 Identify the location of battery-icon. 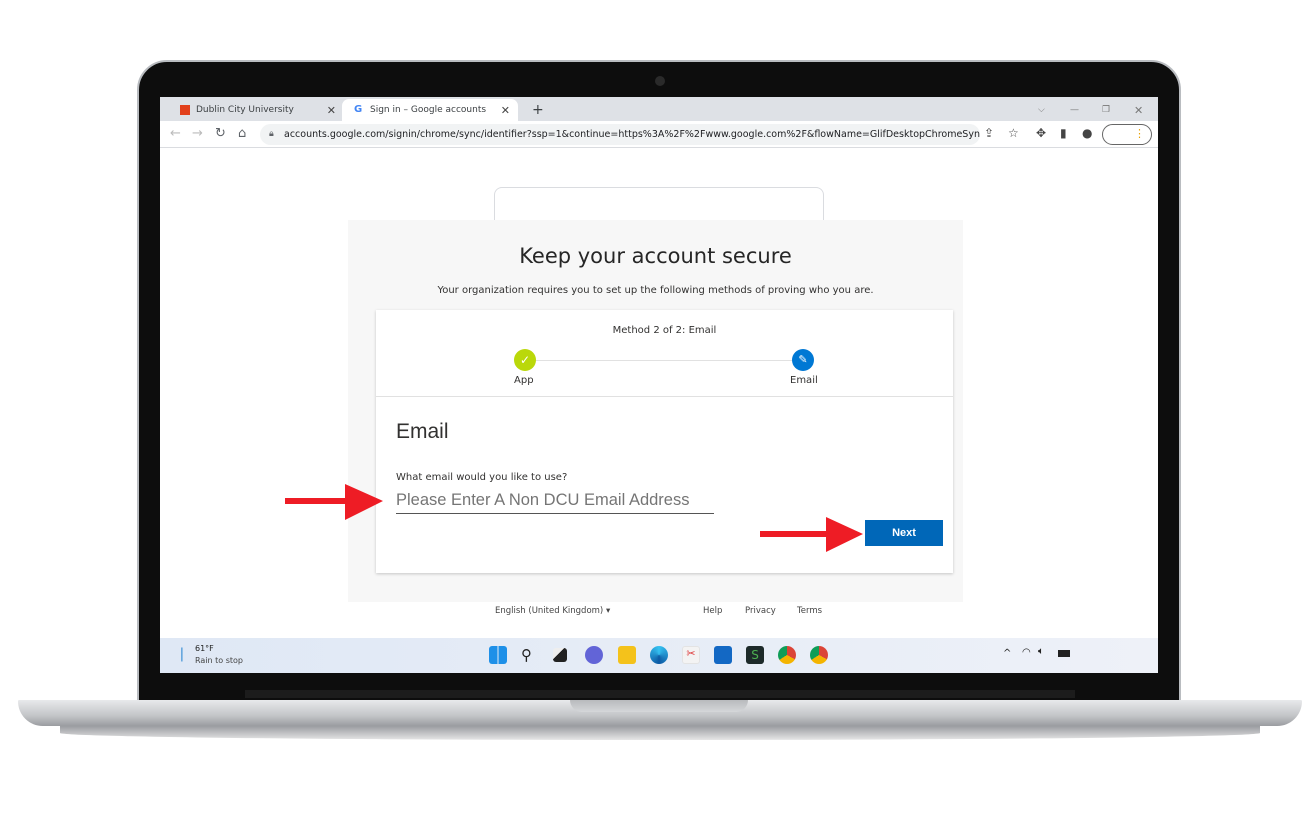
(1064, 653).